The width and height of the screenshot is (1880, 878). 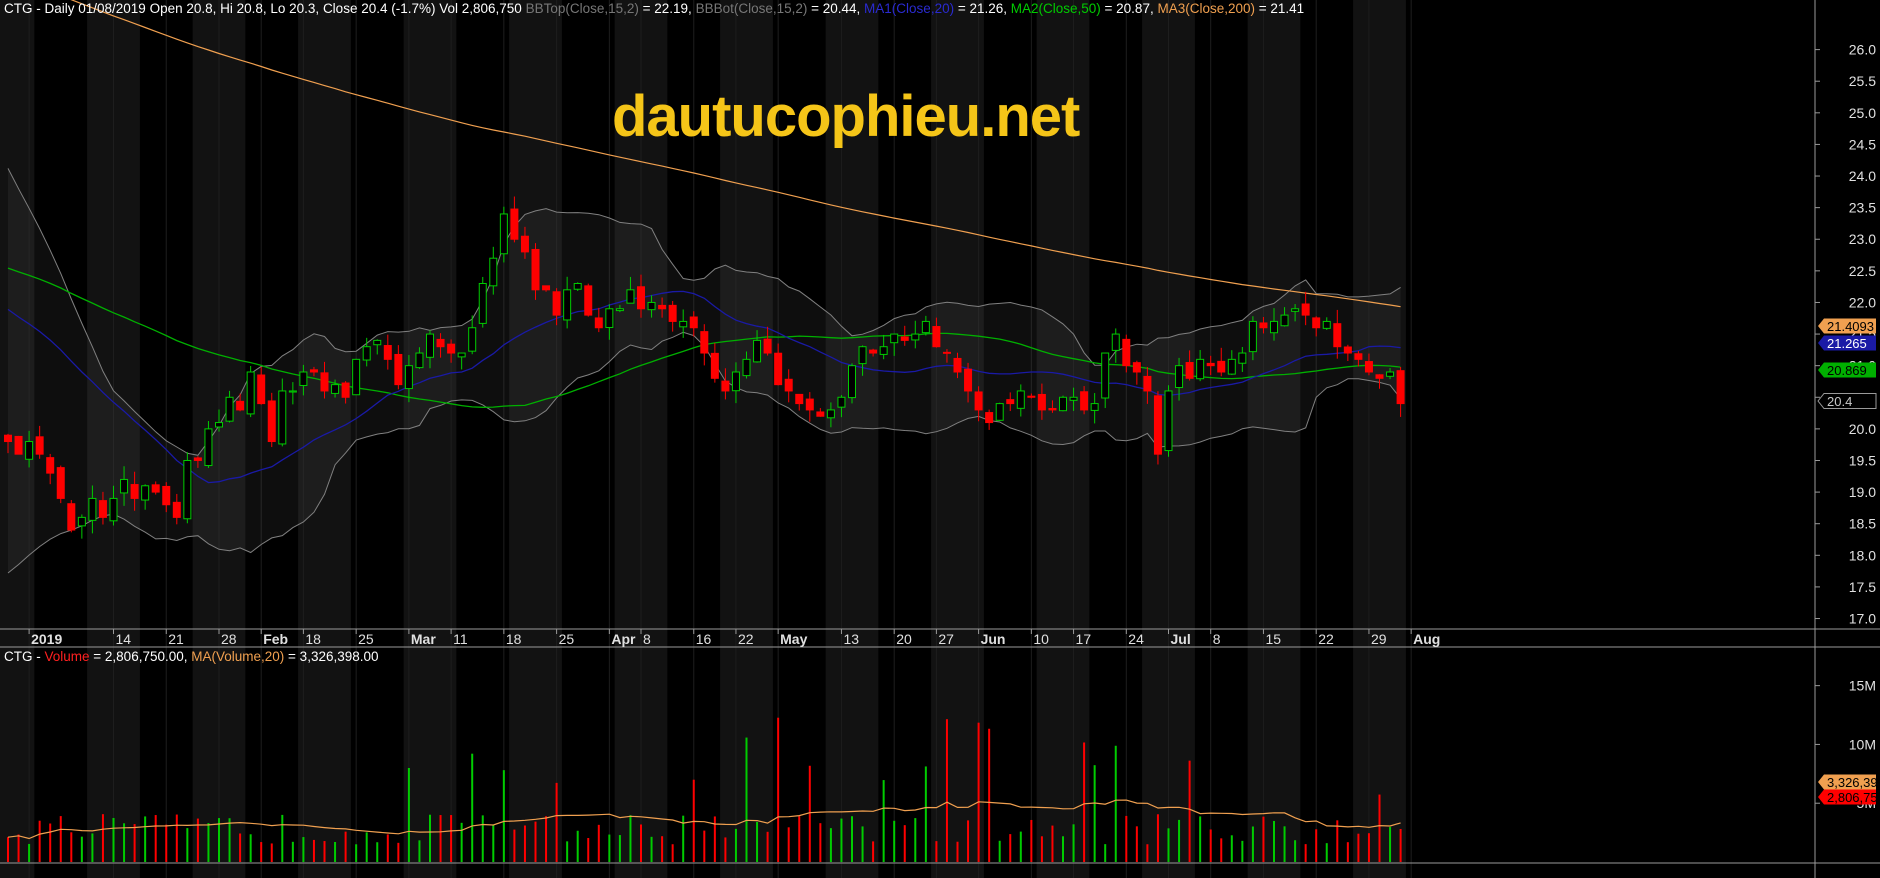 I want to click on value-tag-label: 20.4, so click(x=1839, y=401).